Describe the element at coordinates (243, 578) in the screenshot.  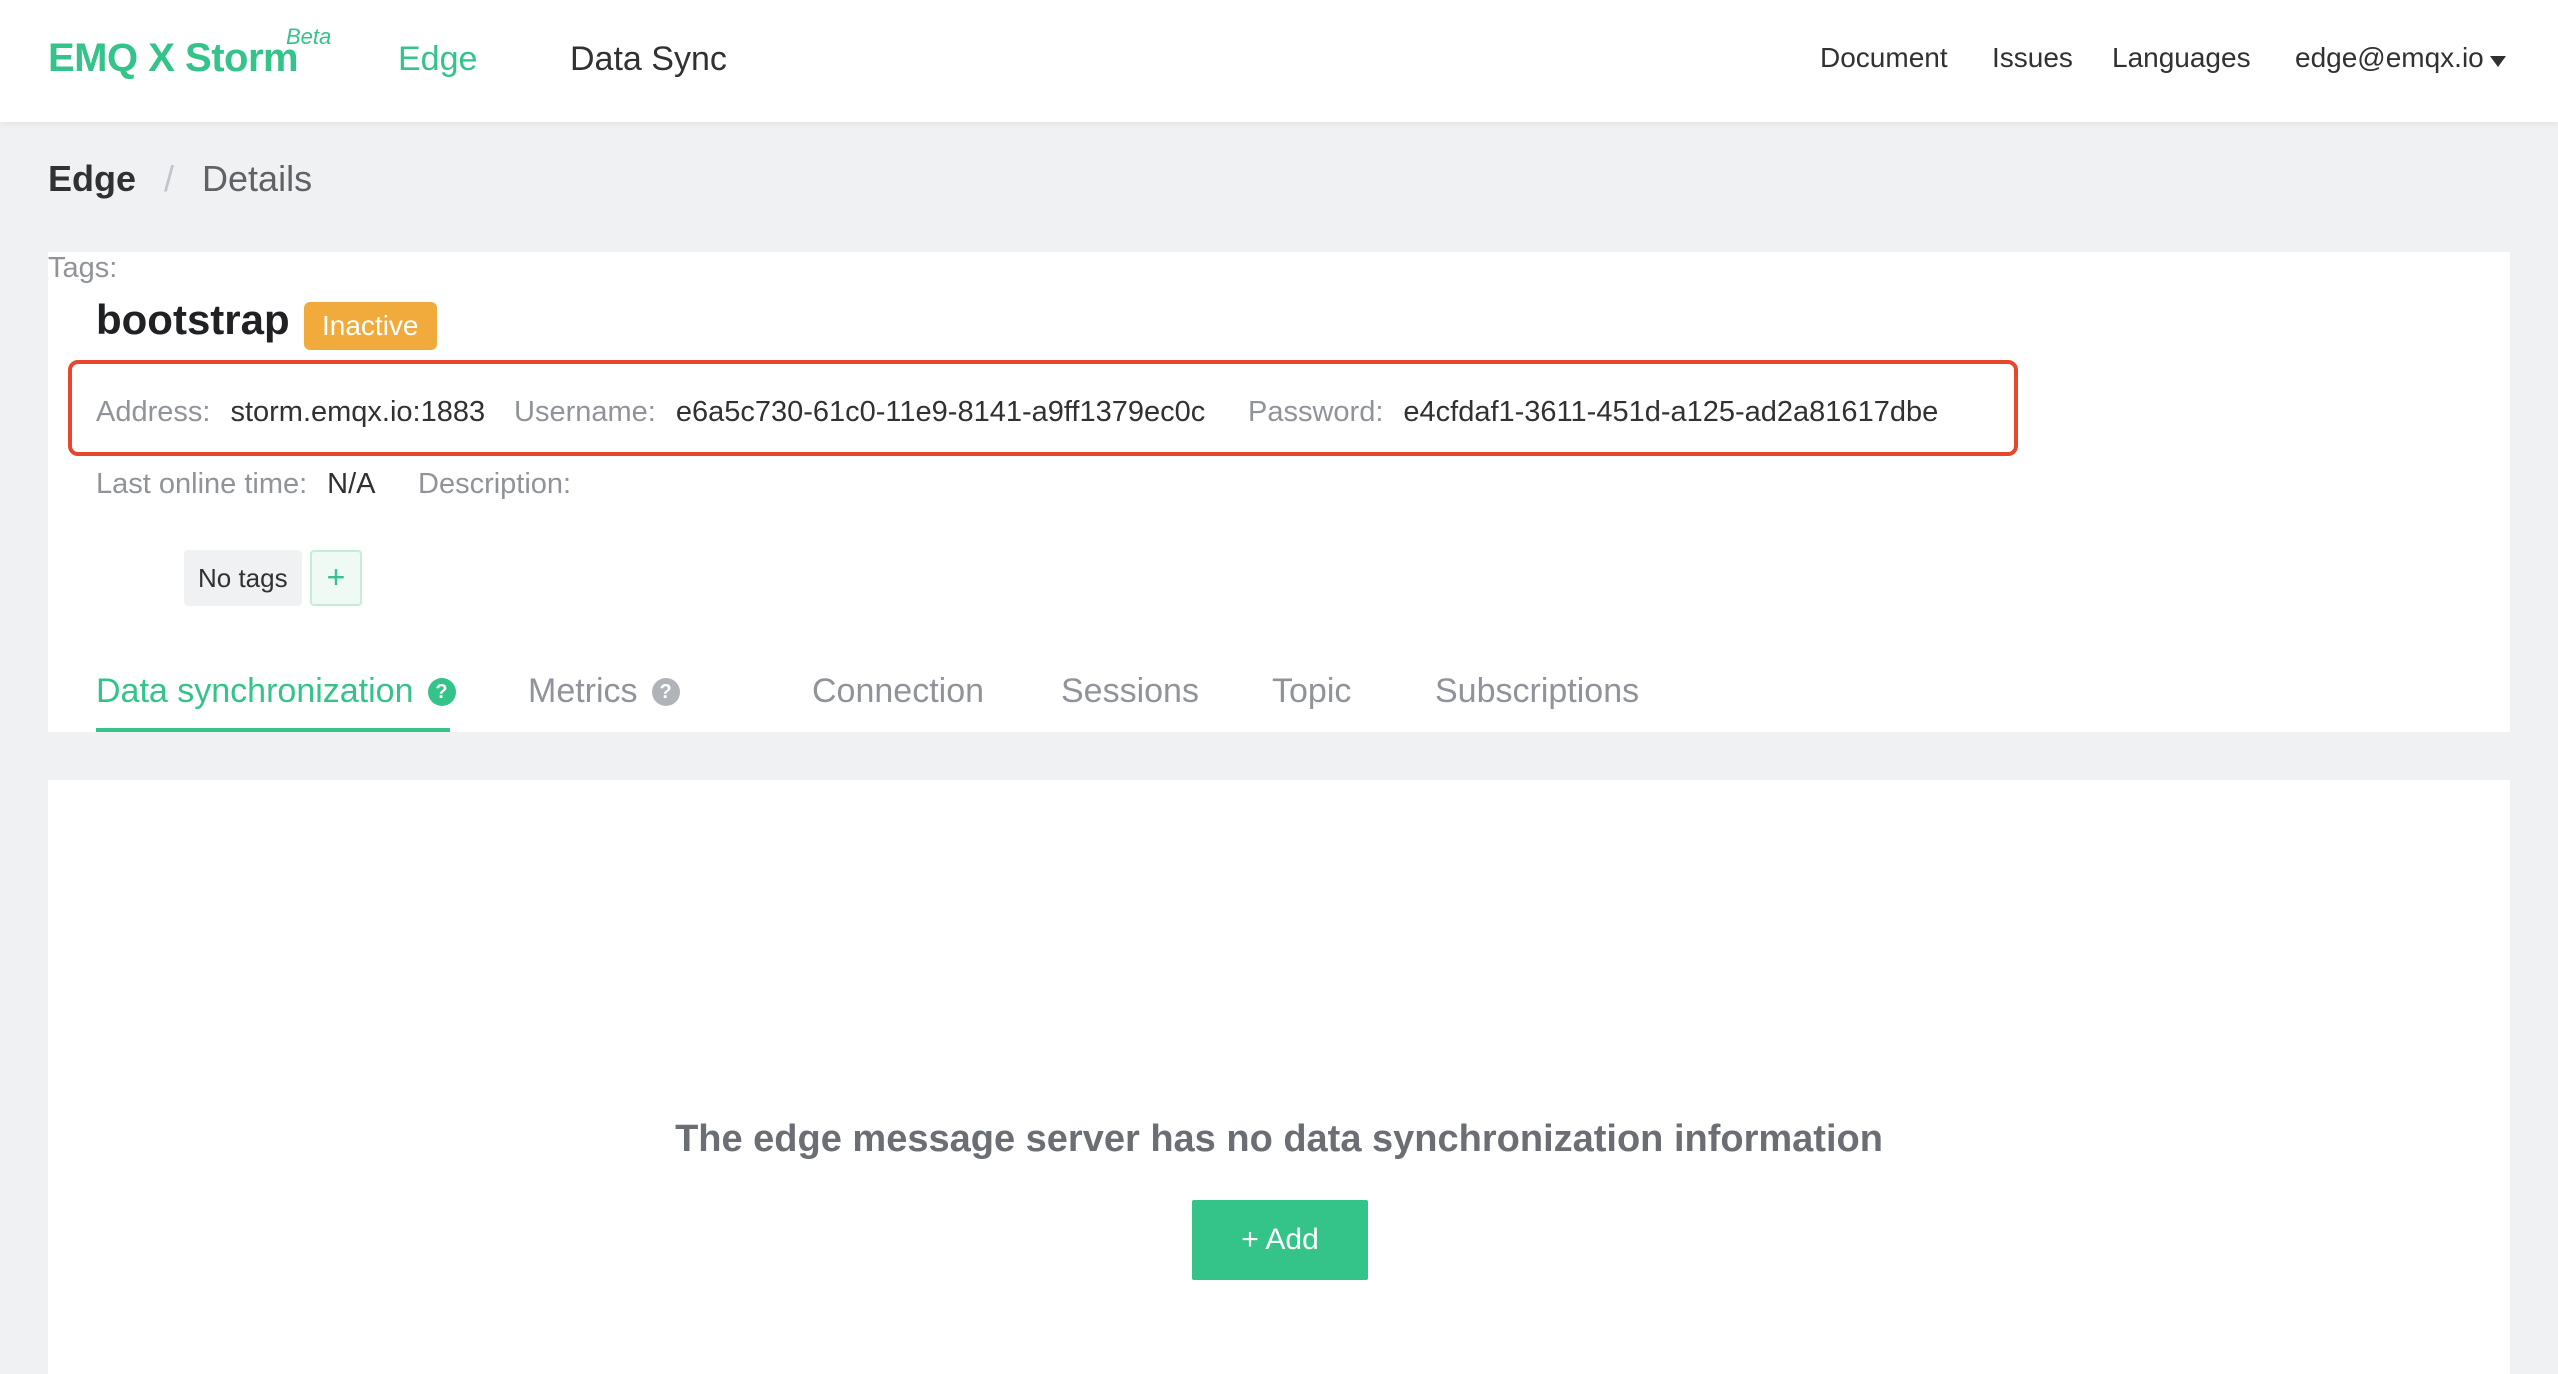
I see `no-tags-tag: No tags` at that location.